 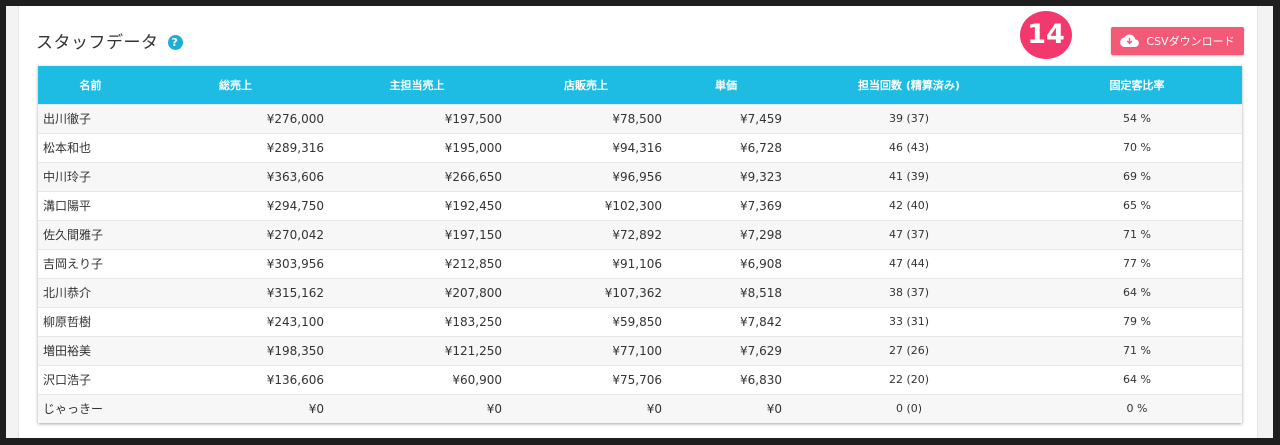 I want to click on cell-main-sales: ¥266,650, so click(x=473, y=176).